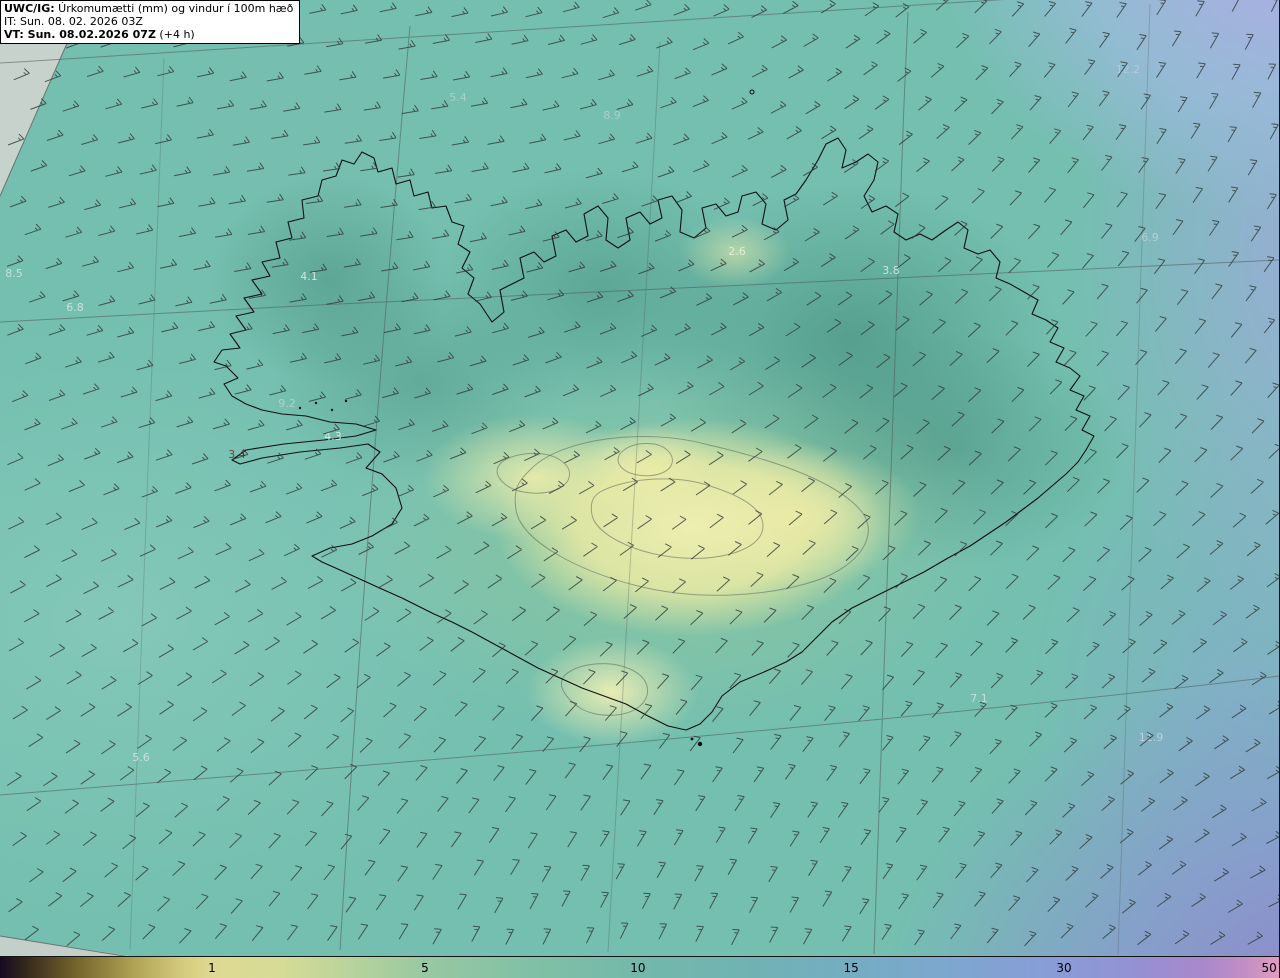 The height and width of the screenshot is (978, 1280). What do you see at coordinates (458, 97) in the screenshot?
I see `map-value-label: 5.4` at bounding box center [458, 97].